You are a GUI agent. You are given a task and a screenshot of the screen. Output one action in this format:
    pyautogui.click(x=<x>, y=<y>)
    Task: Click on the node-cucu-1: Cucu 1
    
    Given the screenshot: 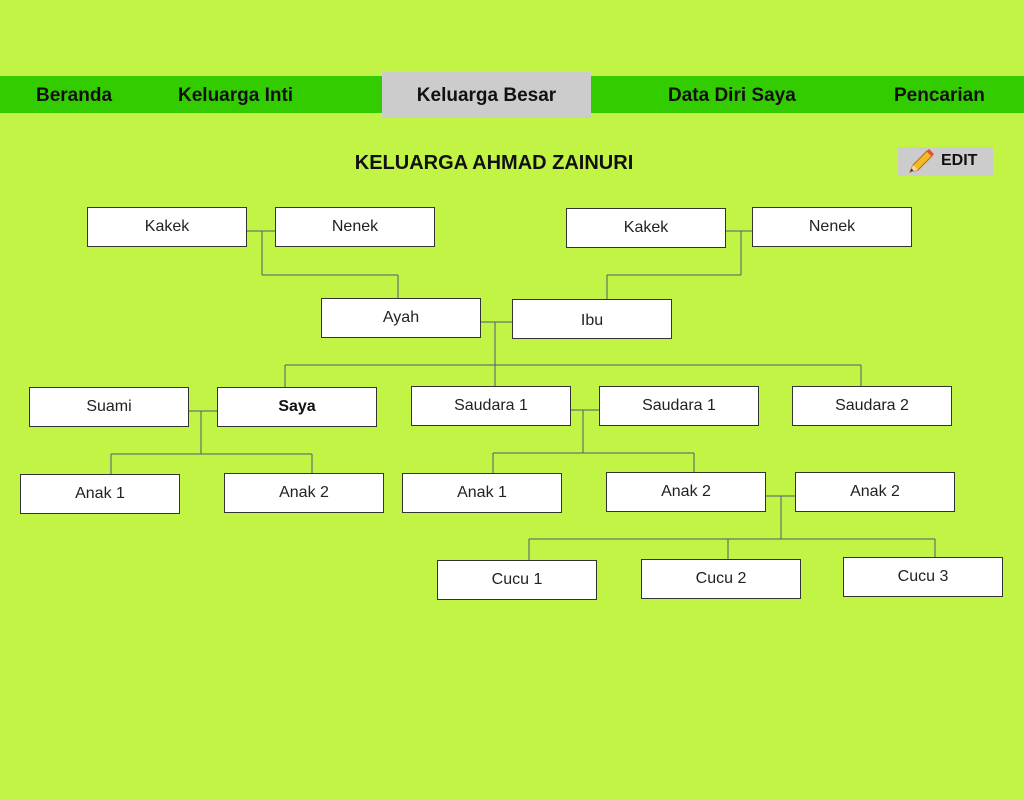 What is the action you would take?
    pyautogui.click(x=517, y=580)
    